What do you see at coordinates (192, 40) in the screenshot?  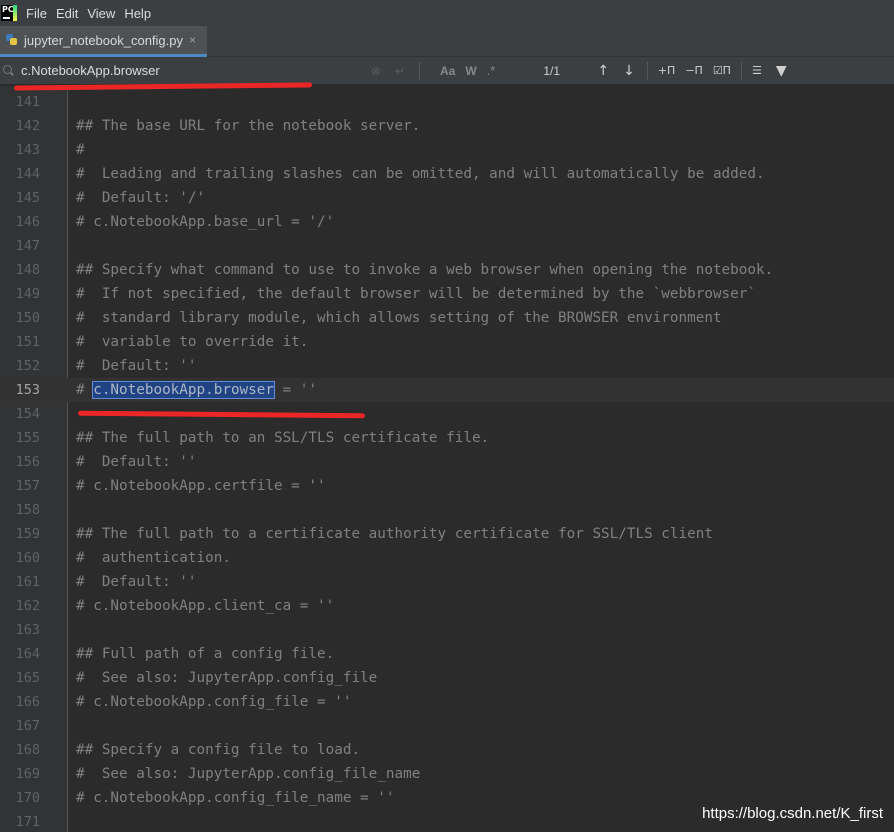 I see `close-icon: ×` at bounding box center [192, 40].